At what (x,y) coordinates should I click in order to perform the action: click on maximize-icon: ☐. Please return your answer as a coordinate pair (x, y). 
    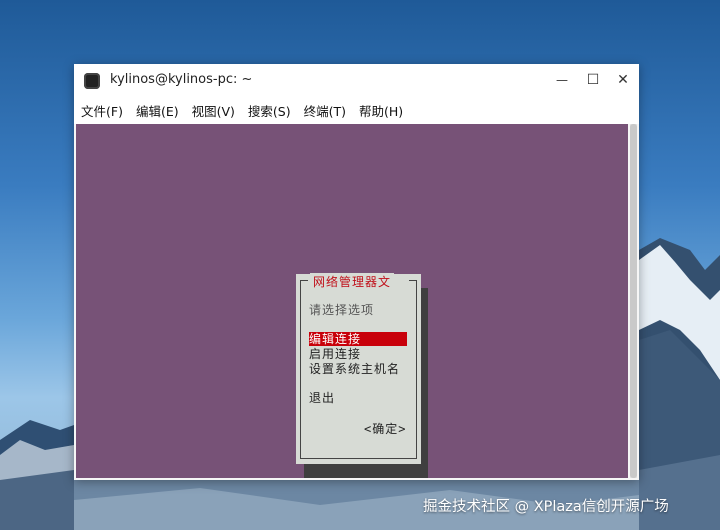
    Looking at the image, I should click on (593, 80).